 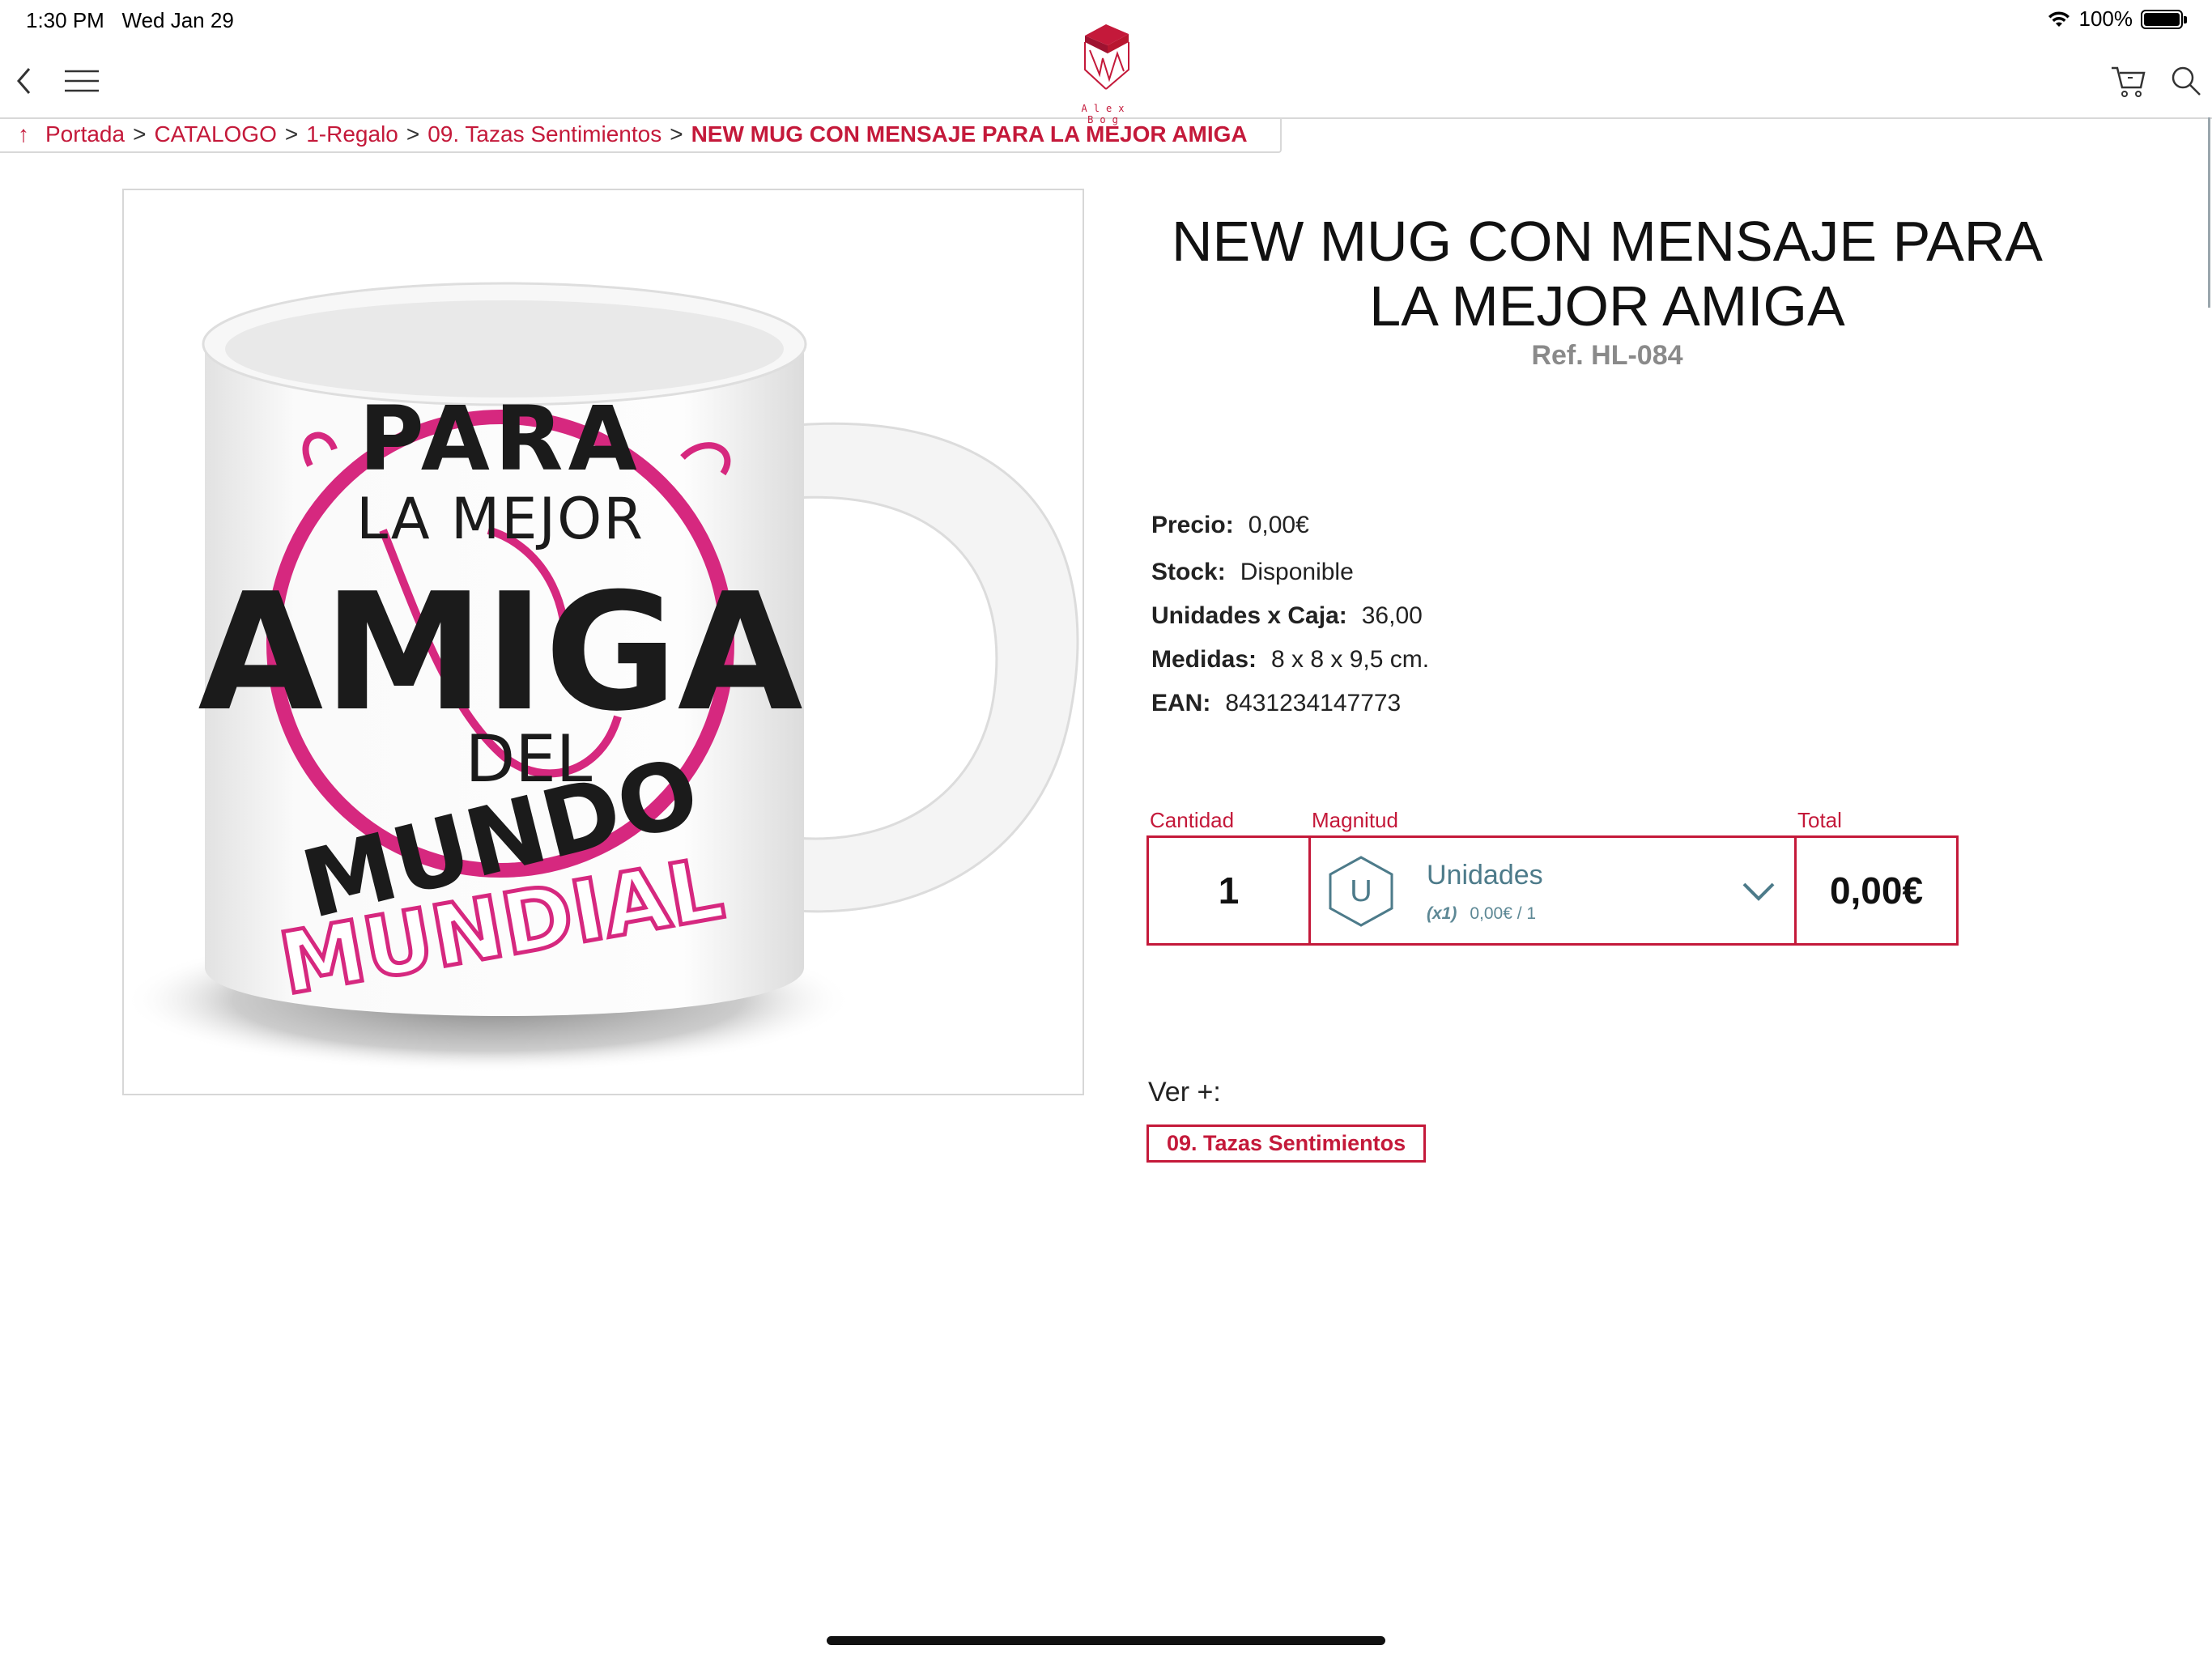 I want to click on breadcrumb-current: NEW MUG CON MENSAJE PARA LA MEJOR AMIGA, so click(x=969, y=134).